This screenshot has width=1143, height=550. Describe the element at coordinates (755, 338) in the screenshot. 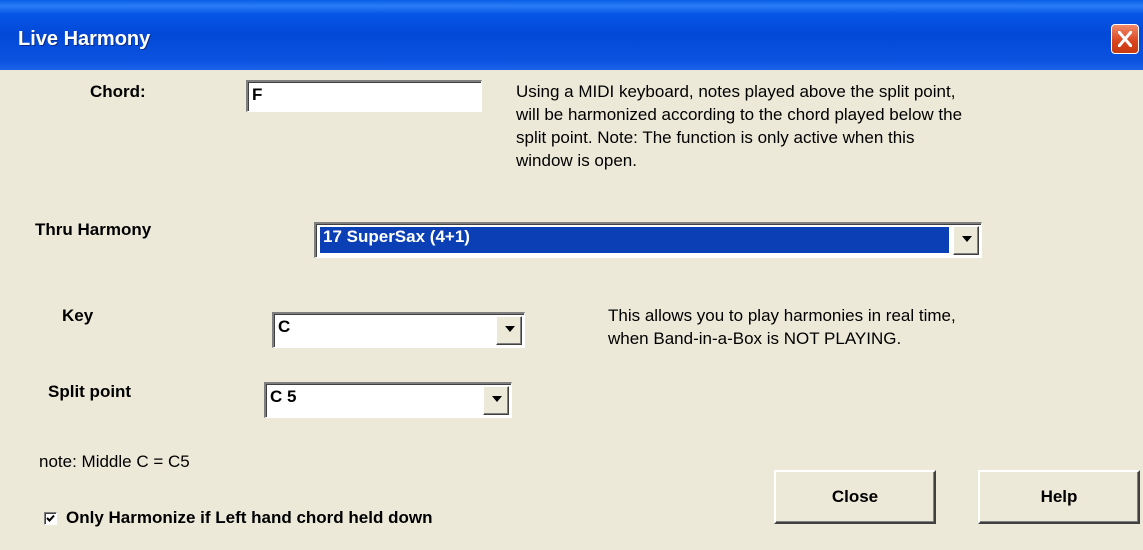

I see `info-line: when Band-in-a-Box is NOT PLAYING.` at that location.